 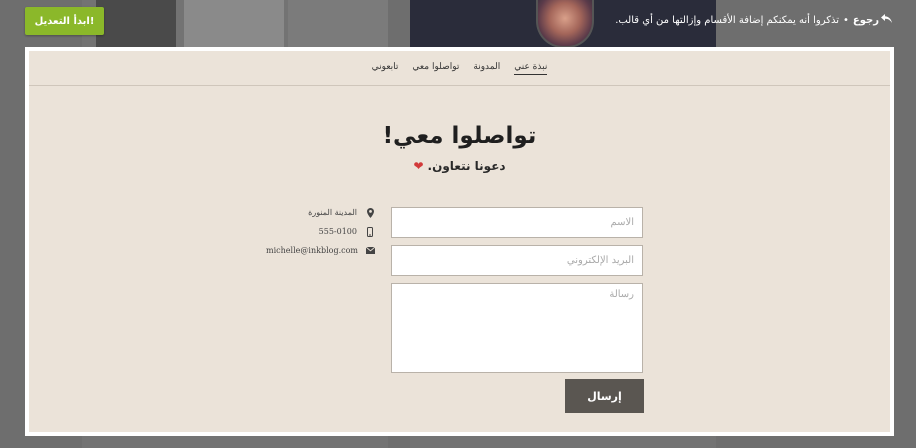 What do you see at coordinates (517, 222) in the screenshot?
I see `name-field` at bounding box center [517, 222].